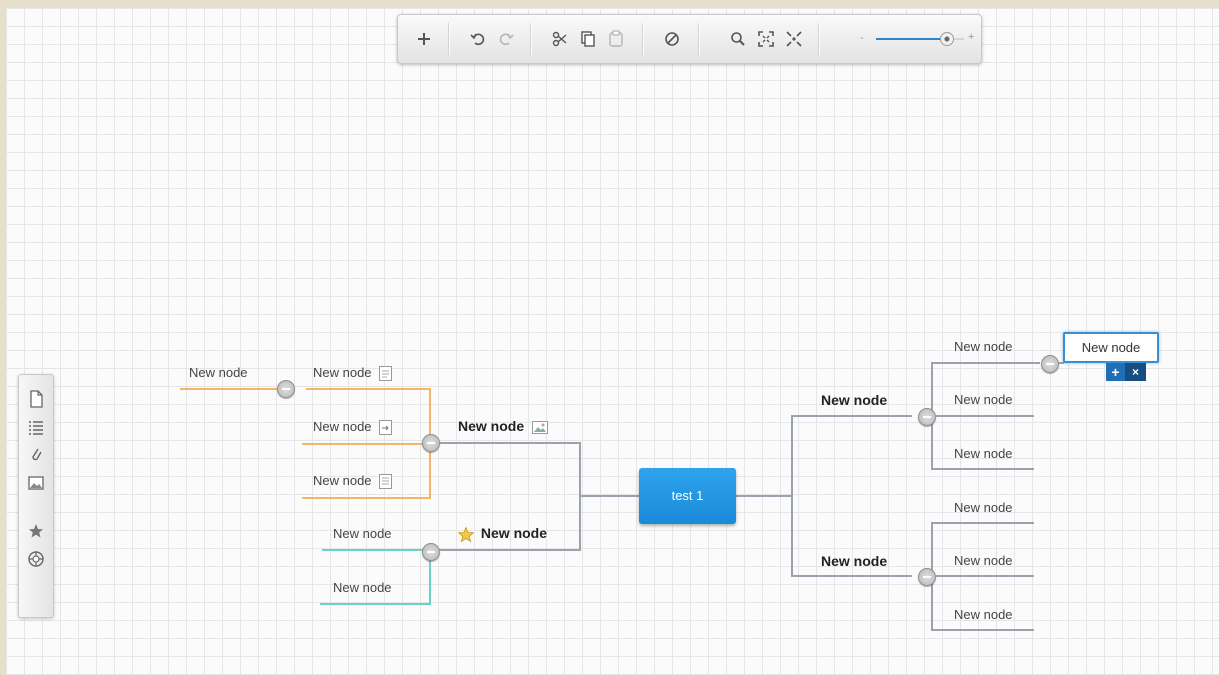 The height and width of the screenshot is (675, 1219). What do you see at coordinates (947, 39) in the screenshot?
I see `zoom-slider-handle` at bounding box center [947, 39].